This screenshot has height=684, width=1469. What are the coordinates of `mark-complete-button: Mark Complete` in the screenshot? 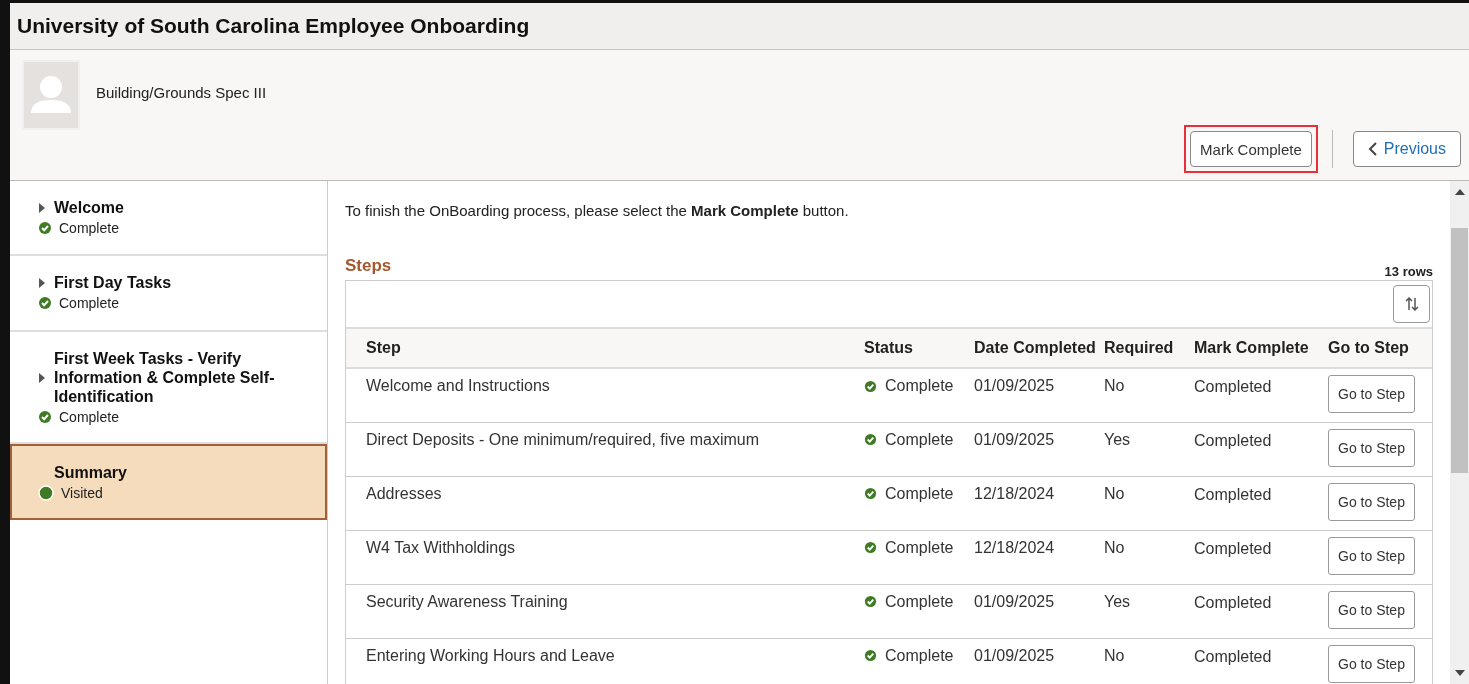 It's located at (1251, 149).